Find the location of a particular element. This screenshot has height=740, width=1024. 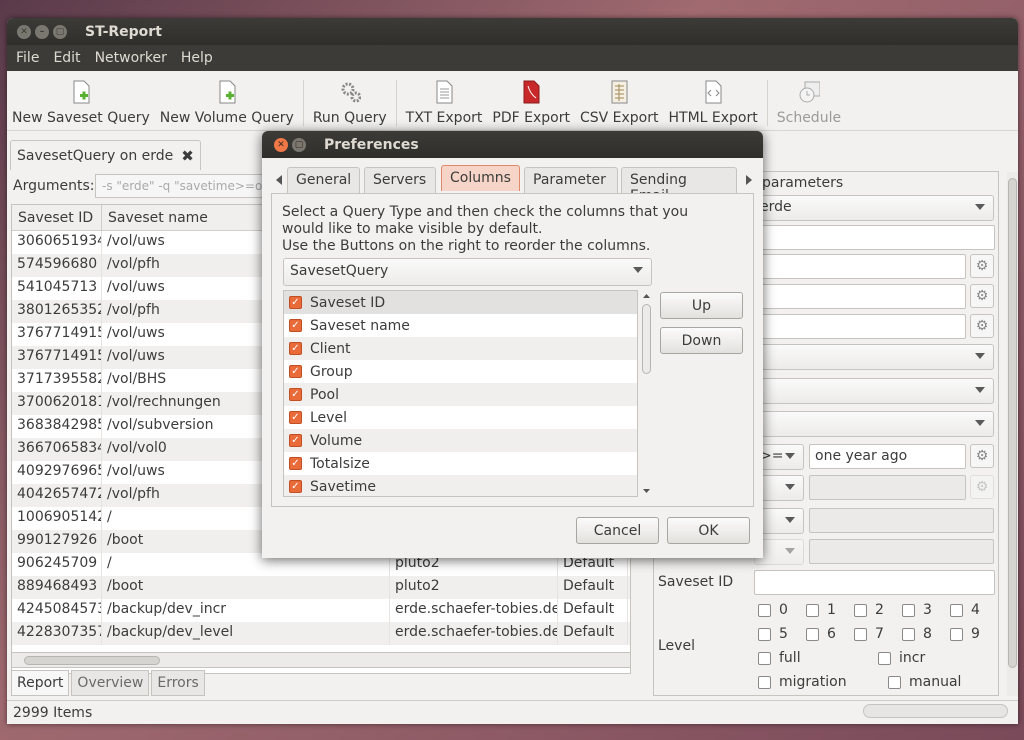

level-checkbox-manual: manual is located at coordinates (924, 682).